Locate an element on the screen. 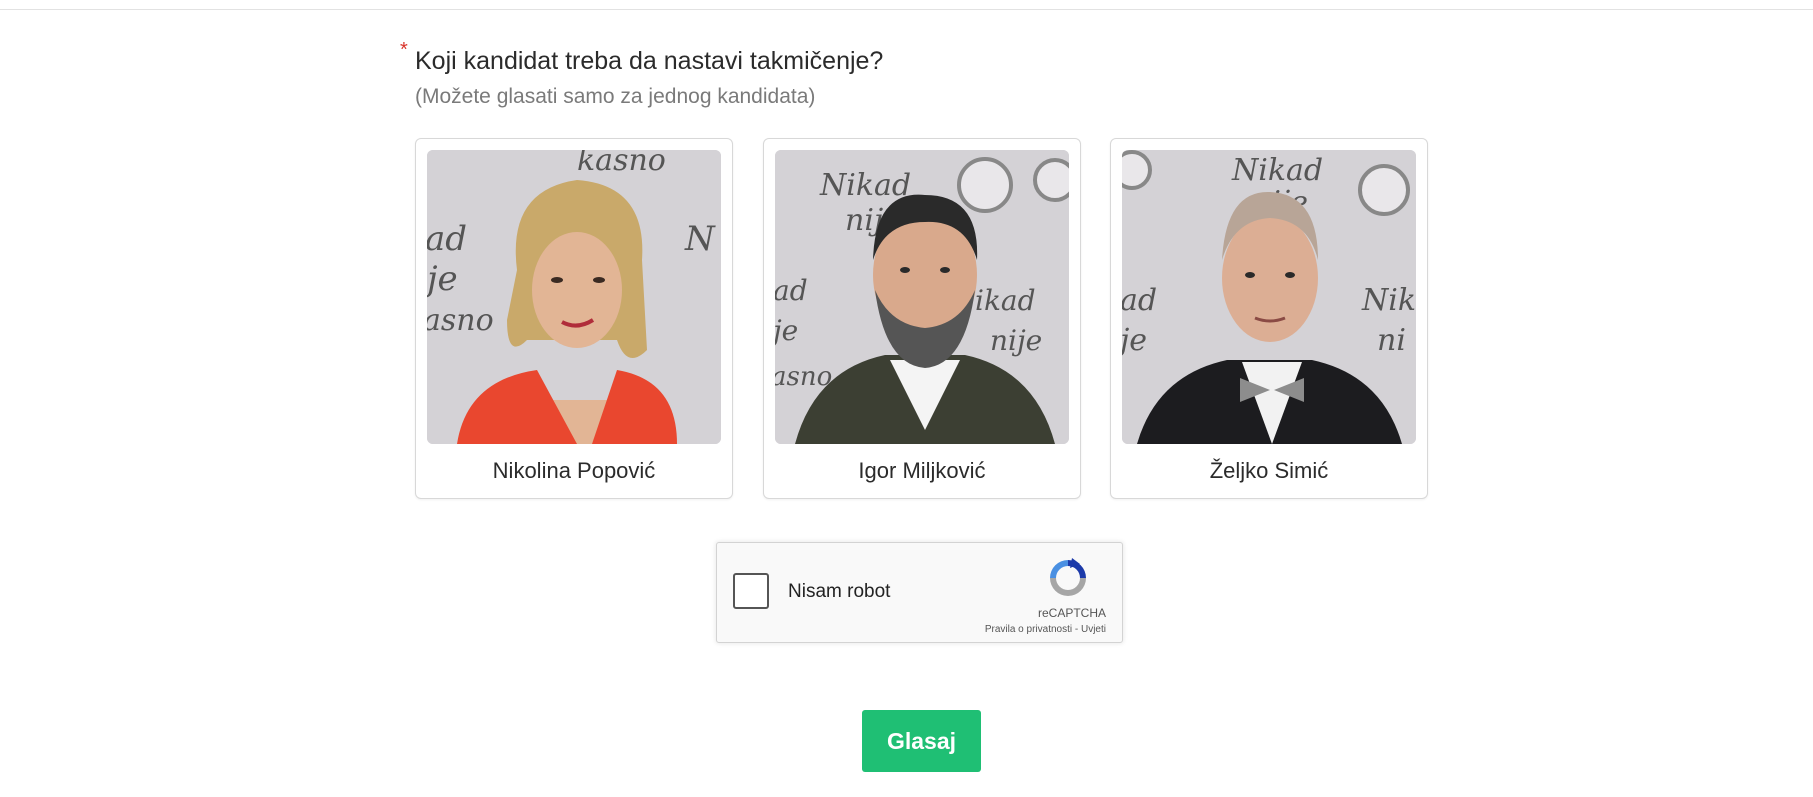 The width and height of the screenshot is (1813, 797). required-asterisk: * is located at coordinates (404, 50).